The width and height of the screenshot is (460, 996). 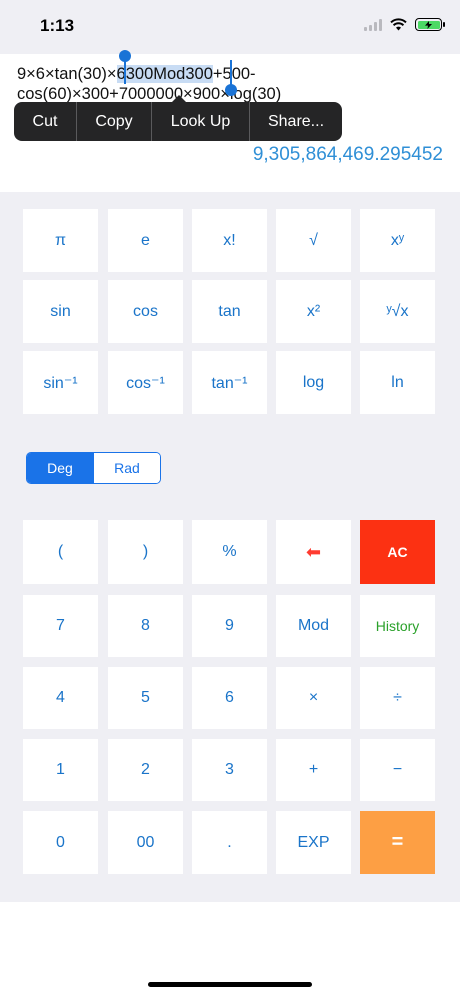 I want to click on key-divide: ÷, so click(x=397, y=698).